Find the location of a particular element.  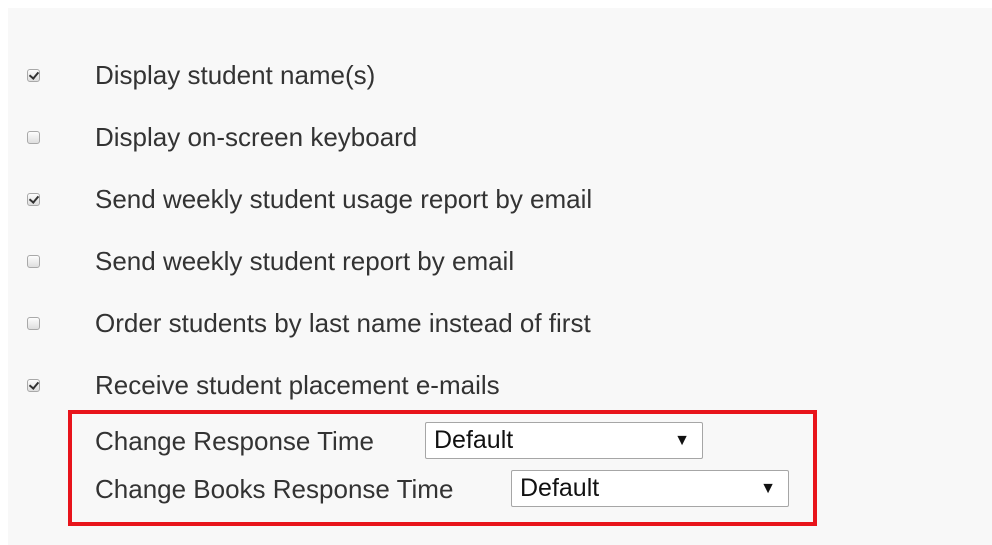

checkbox-placement-emails is located at coordinates (33, 385).